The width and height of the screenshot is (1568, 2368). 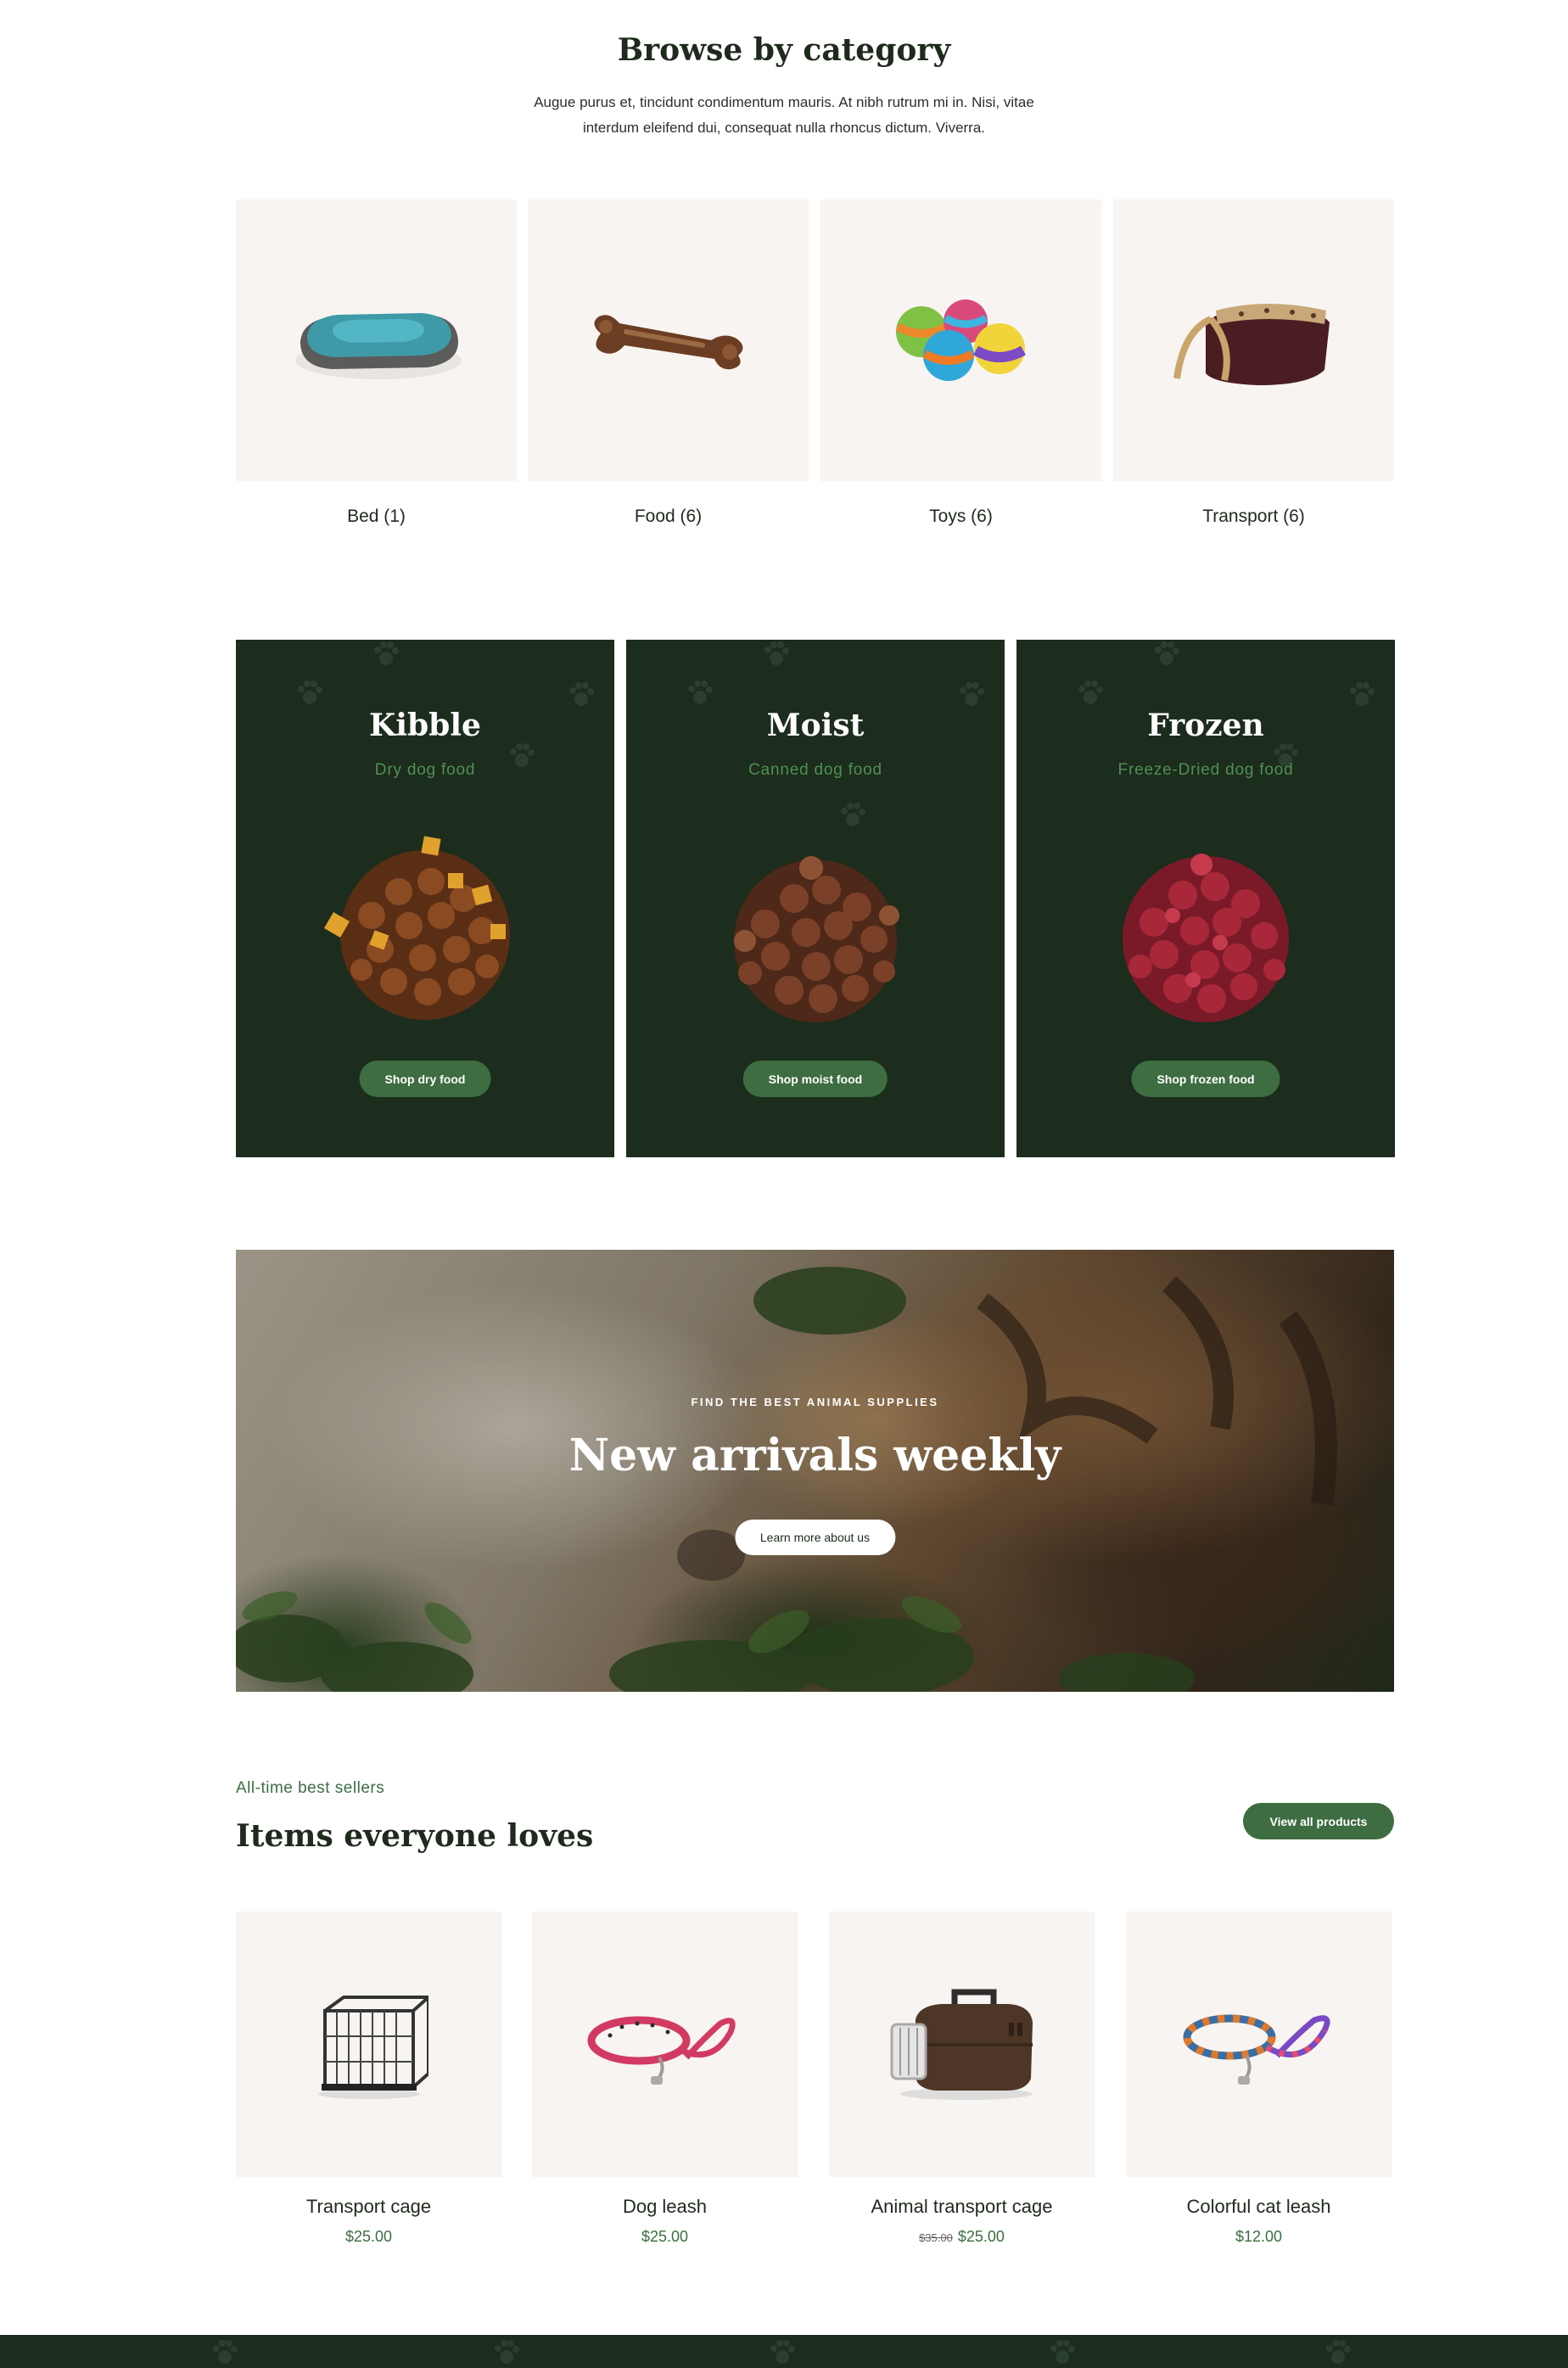 I want to click on food-subtitle: Canned dog food, so click(x=815, y=770).